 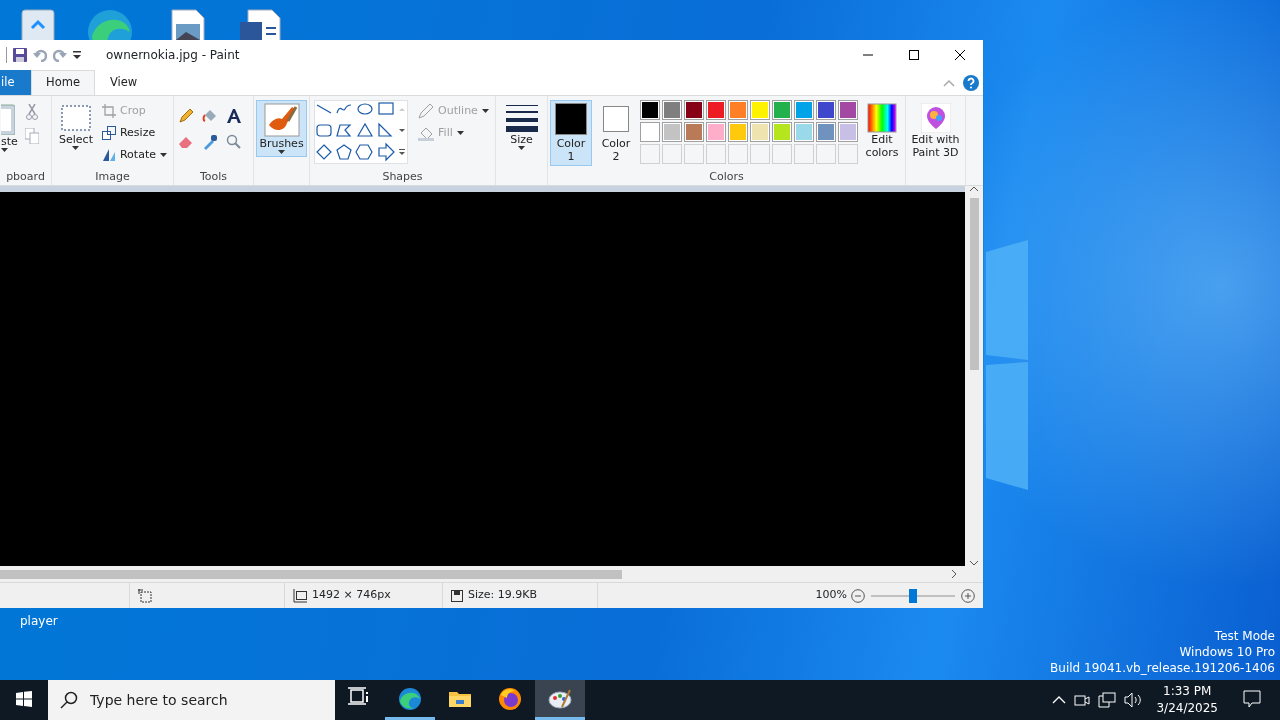 I want to click on maximize-icon, so click(x=914, y=55).